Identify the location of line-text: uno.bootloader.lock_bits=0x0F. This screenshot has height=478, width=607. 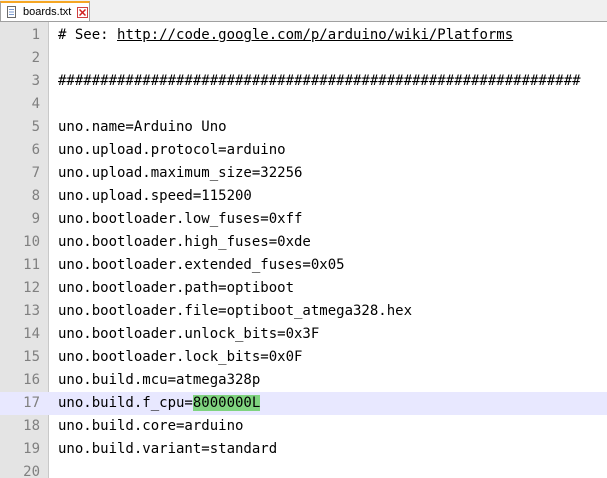
(180, 357).